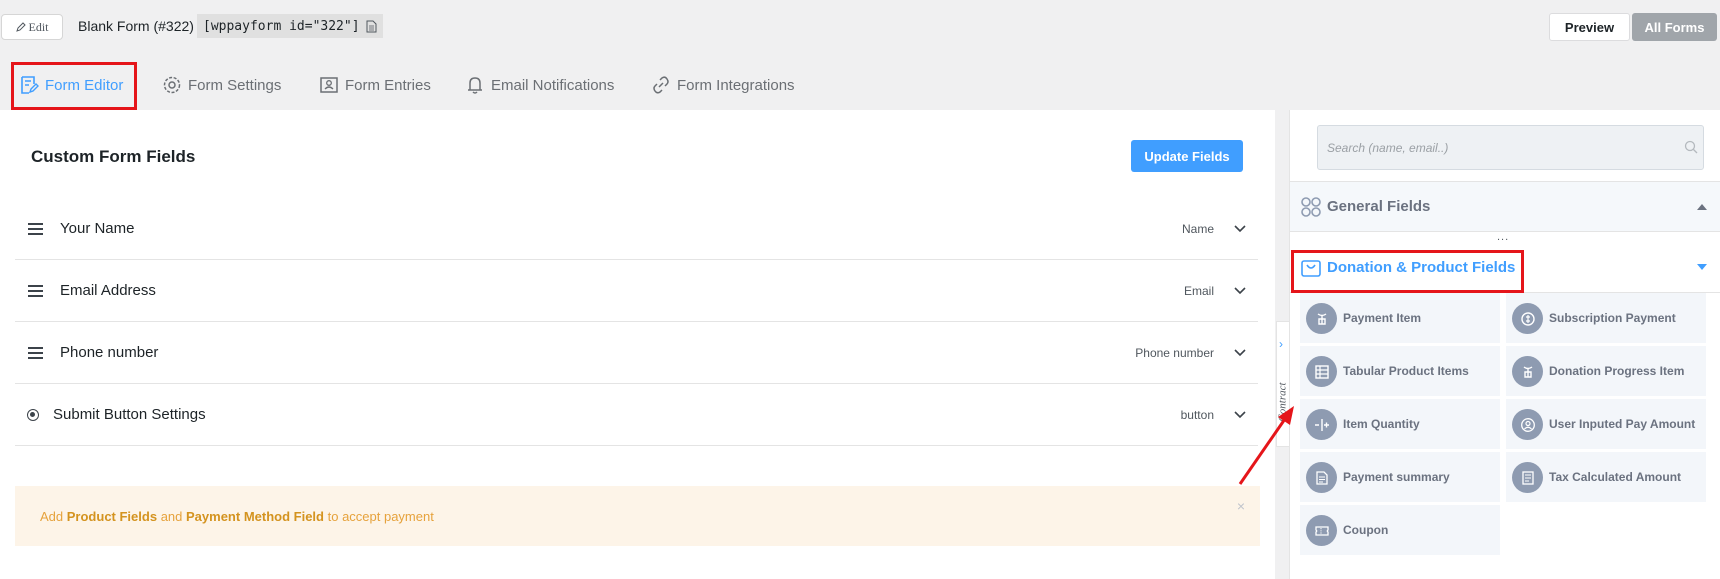 Image resolution: width=1720 pixels, height=579 pixels. Describe the element at coordinates (1527, 318) in the screenshot. I see `subscription-icon` at that location.